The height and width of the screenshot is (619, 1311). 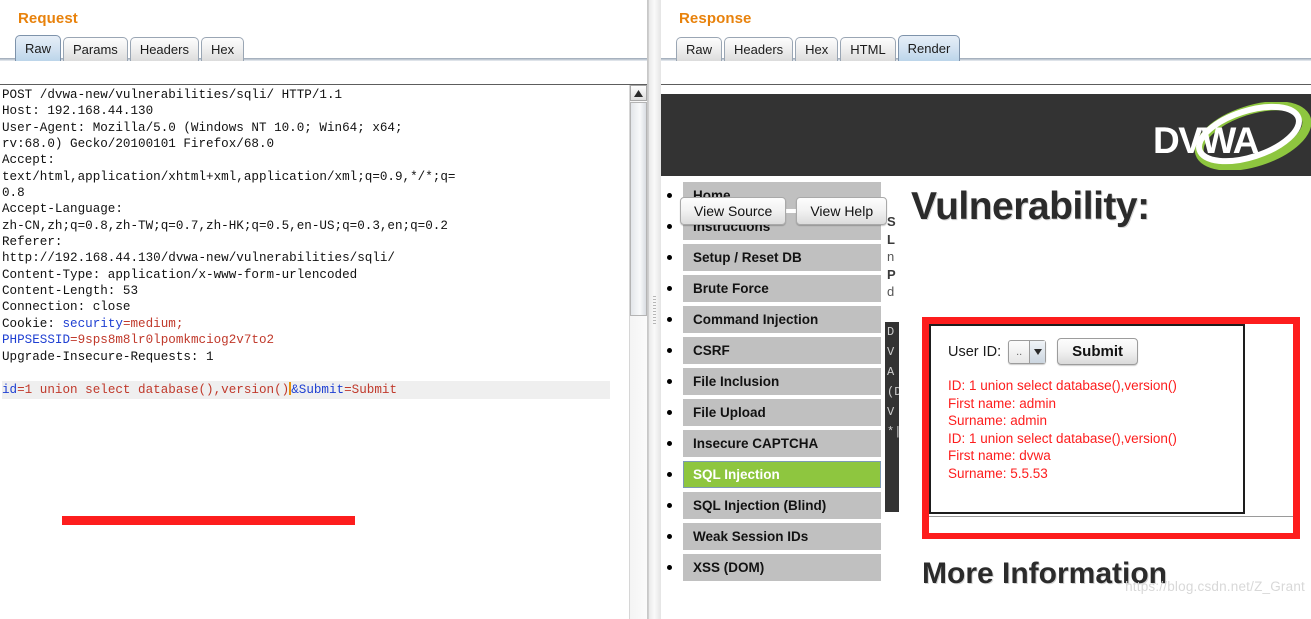 I want to click on response-tabstrip: Raw Headers Hex HTML Render, so click(x=986, y=46).